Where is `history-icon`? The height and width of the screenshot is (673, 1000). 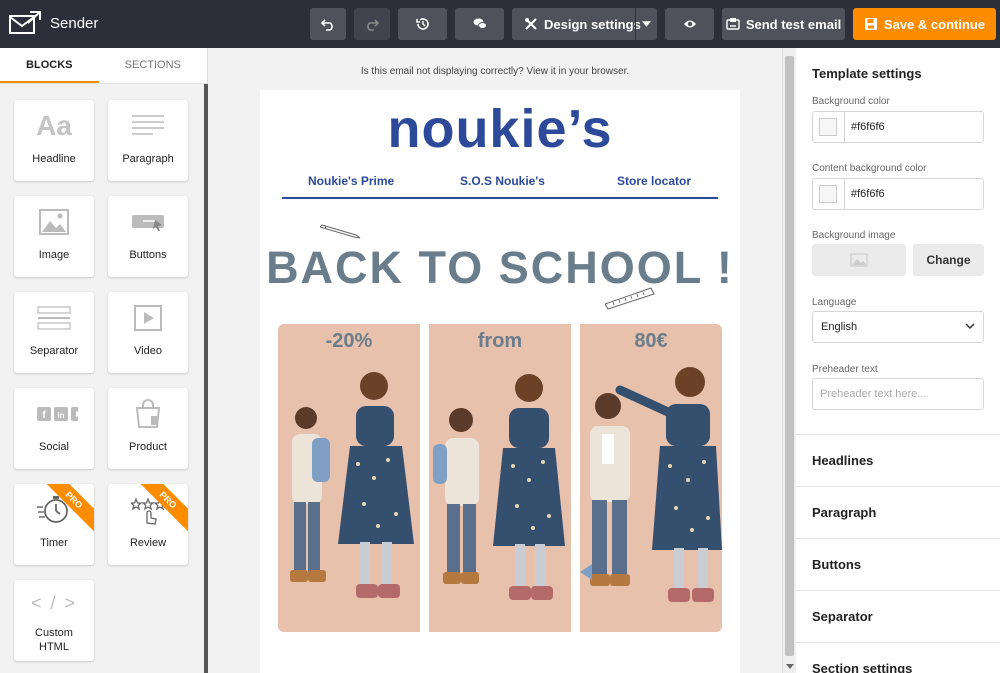
history-icon is located at coordinates (422, 24).